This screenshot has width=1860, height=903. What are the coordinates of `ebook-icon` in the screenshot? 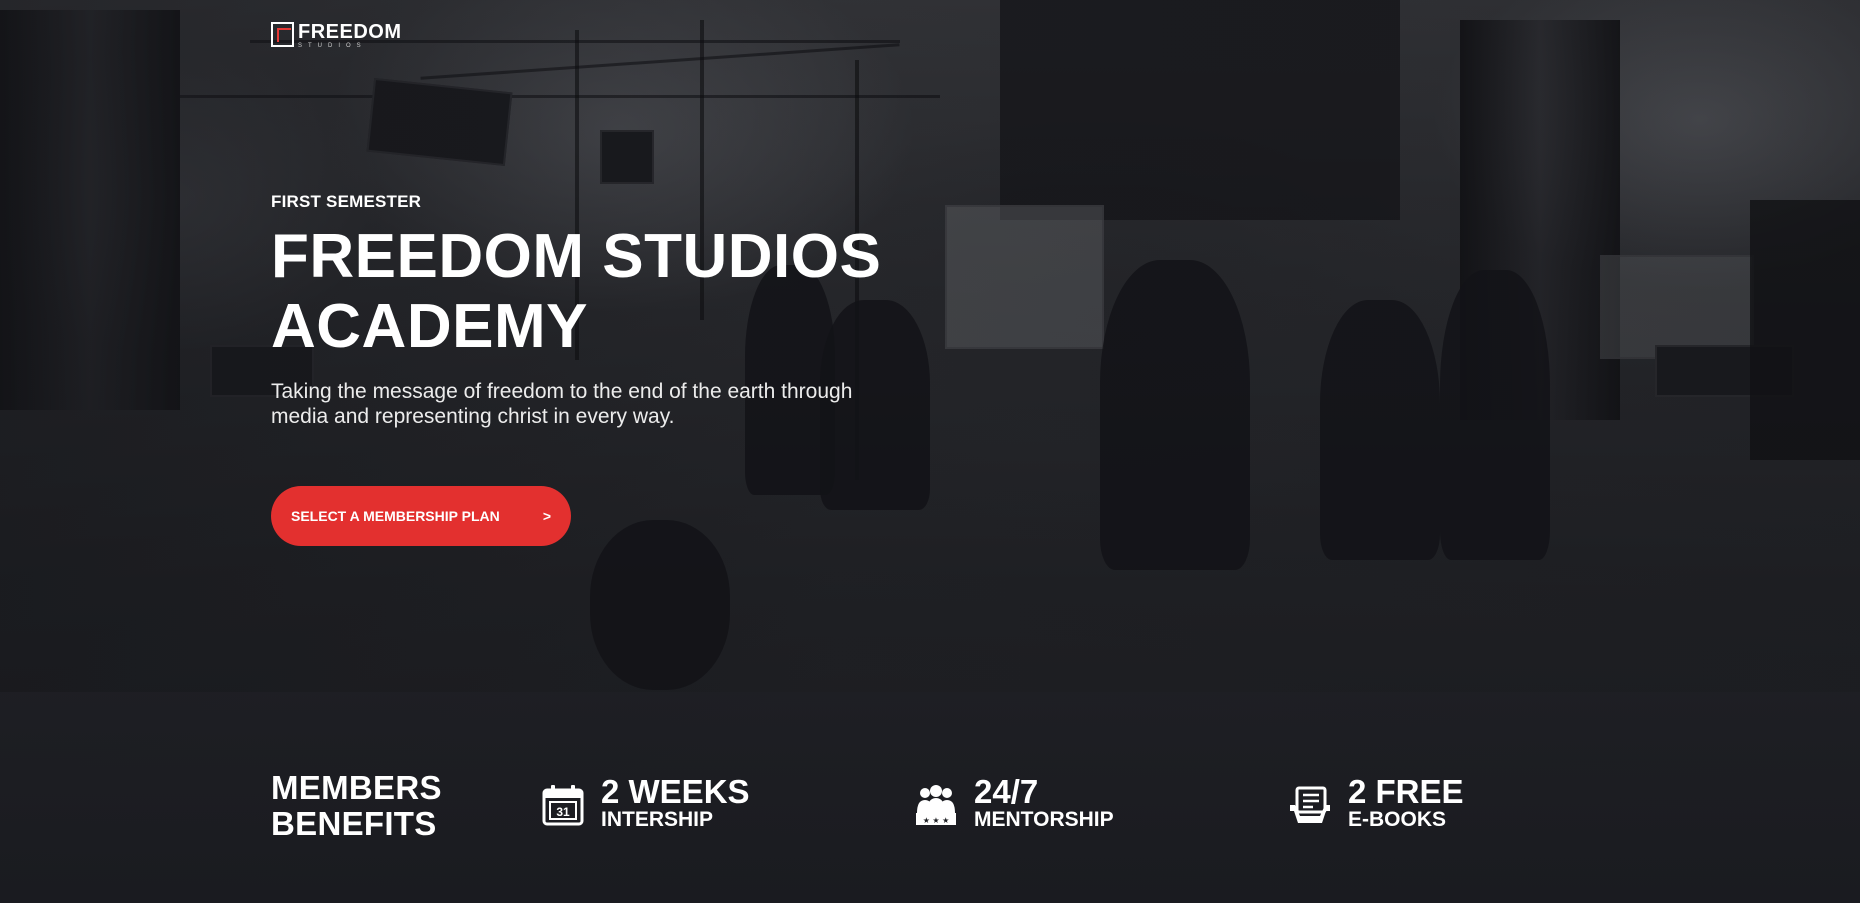 It's located at (1310, 804).